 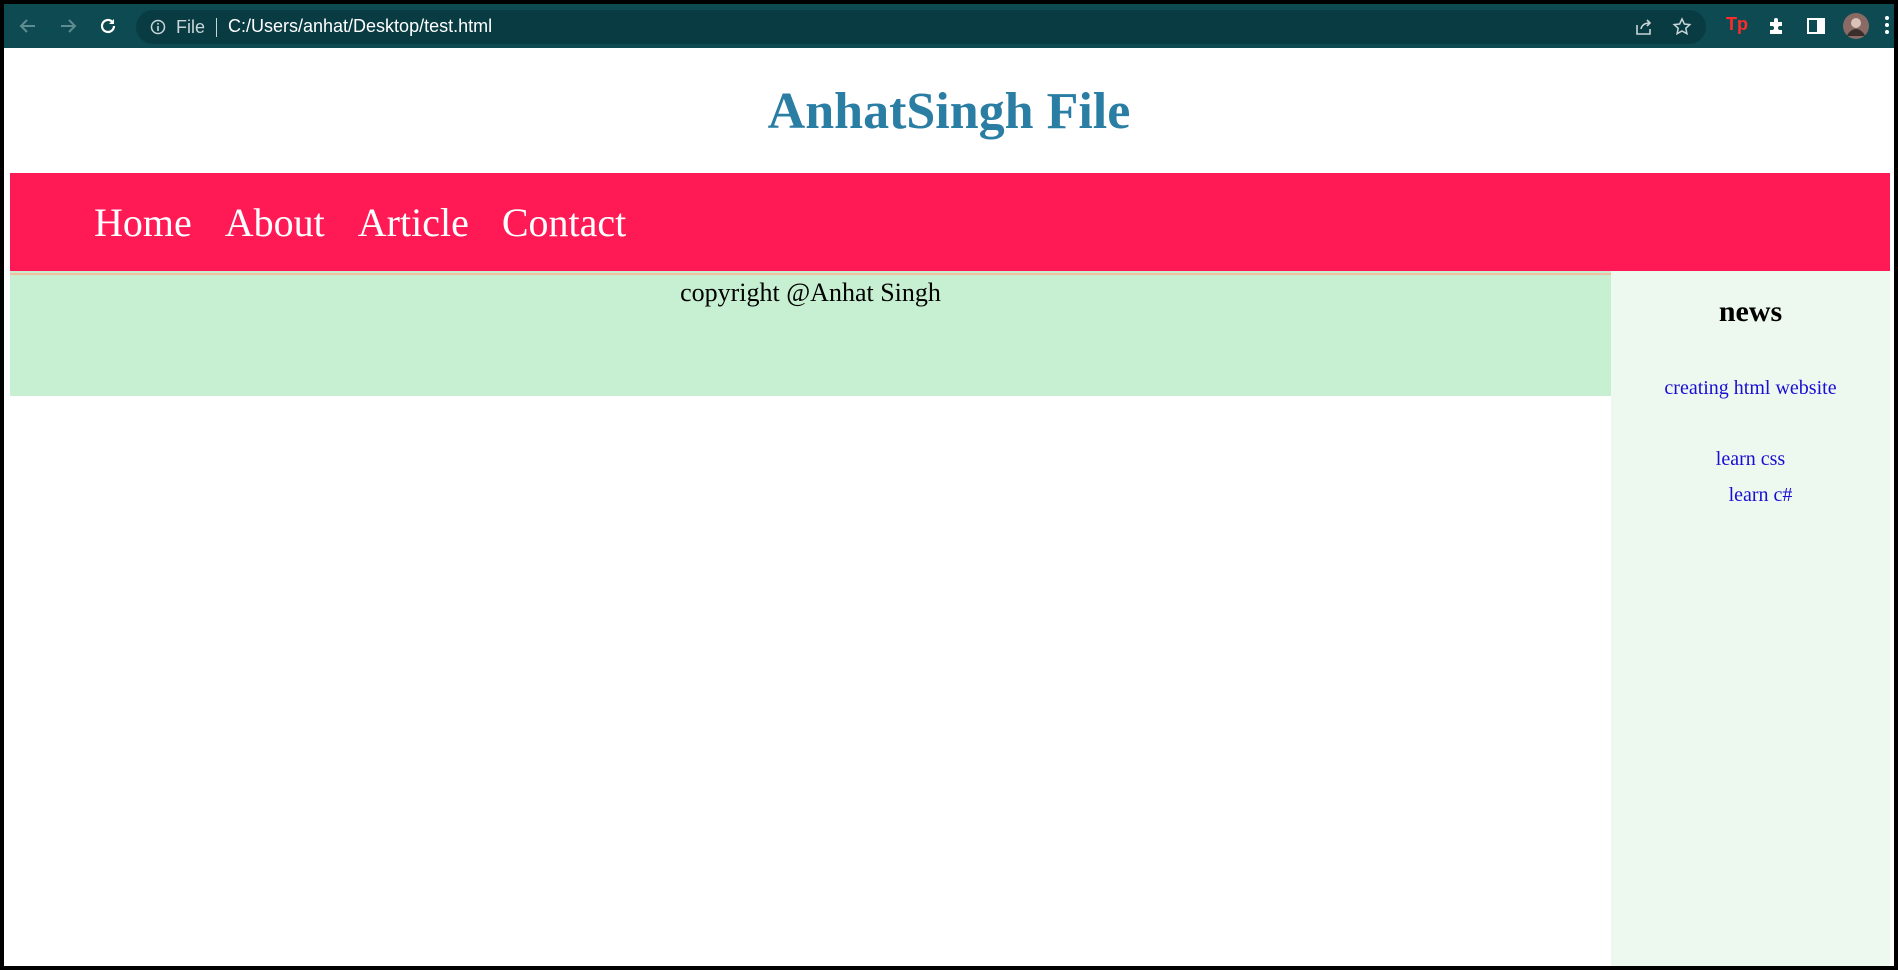 I want to click on extensions-puzzle-icon, so click(x=1776, y=28).